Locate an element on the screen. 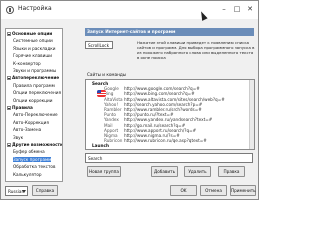 This screenshot has height=240, width=320. tree-item-label: Авто-Замена is located at coordinates (27, 130).